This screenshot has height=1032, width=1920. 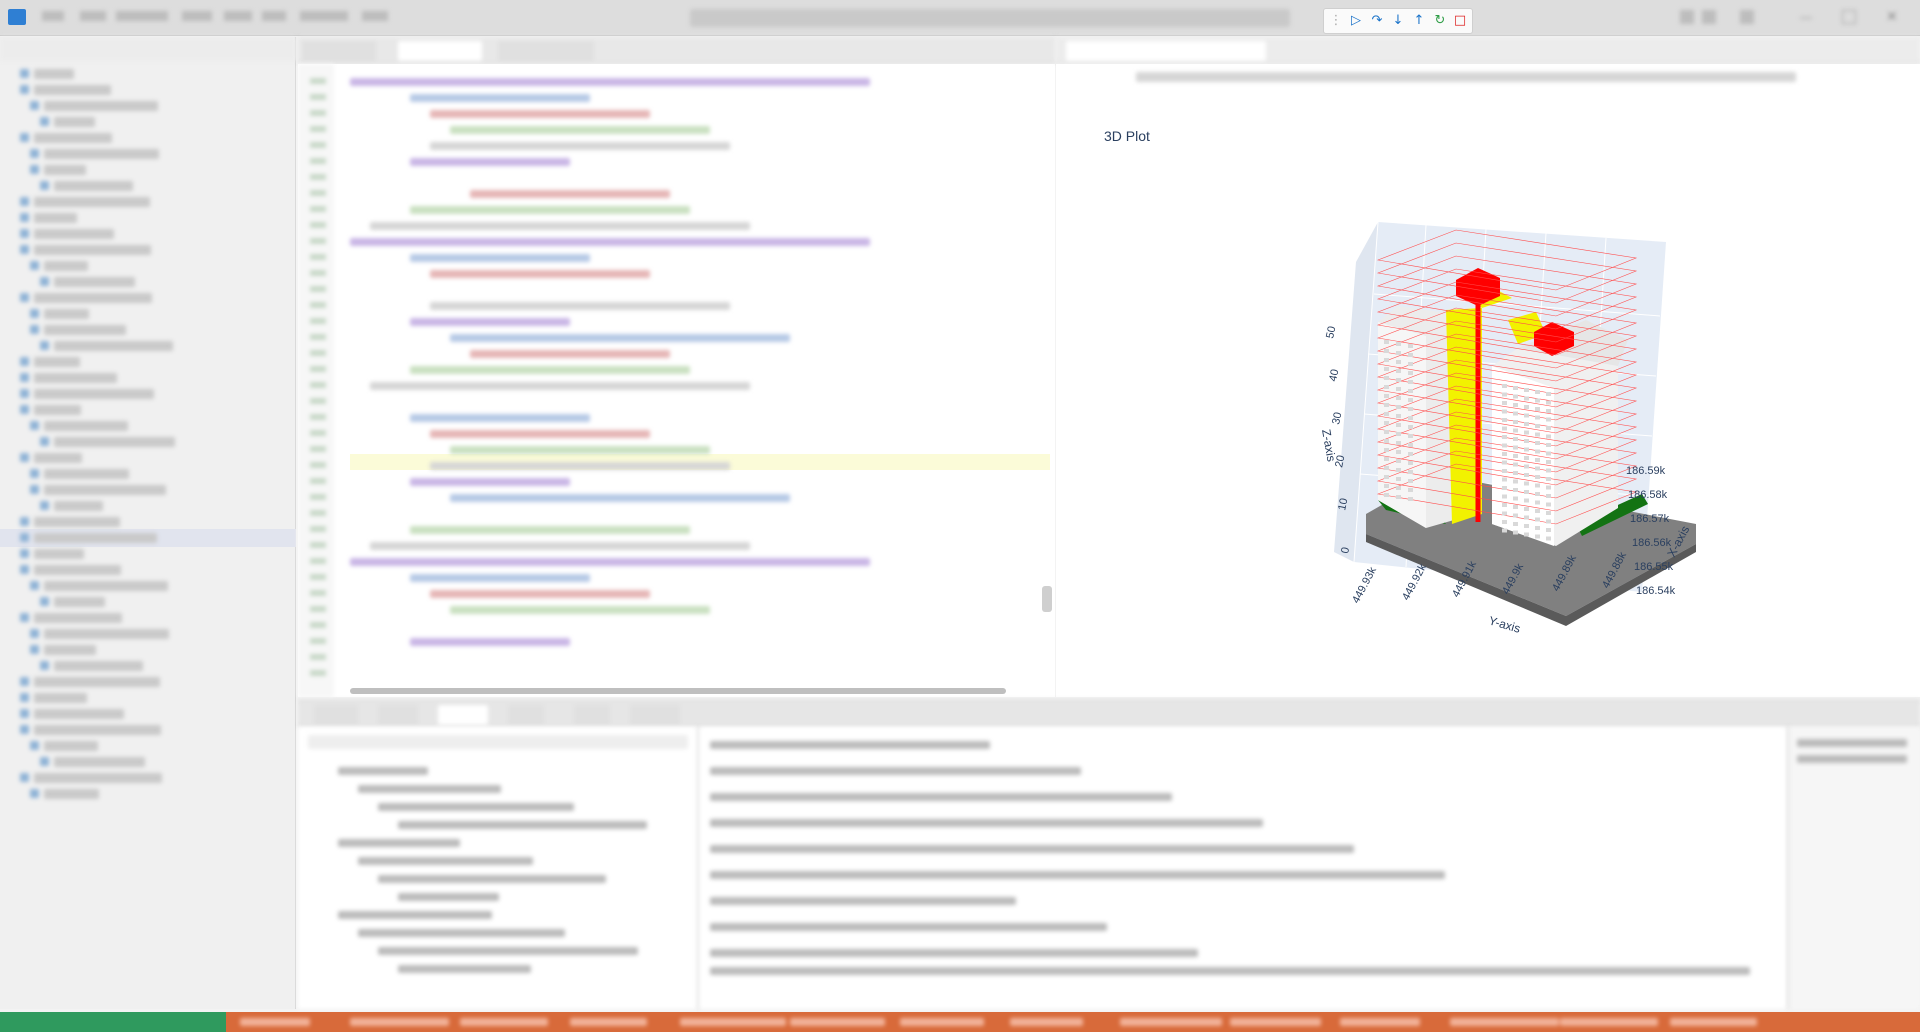 I want to click on horizontal-scrollbar, so click(x=678, y=691).